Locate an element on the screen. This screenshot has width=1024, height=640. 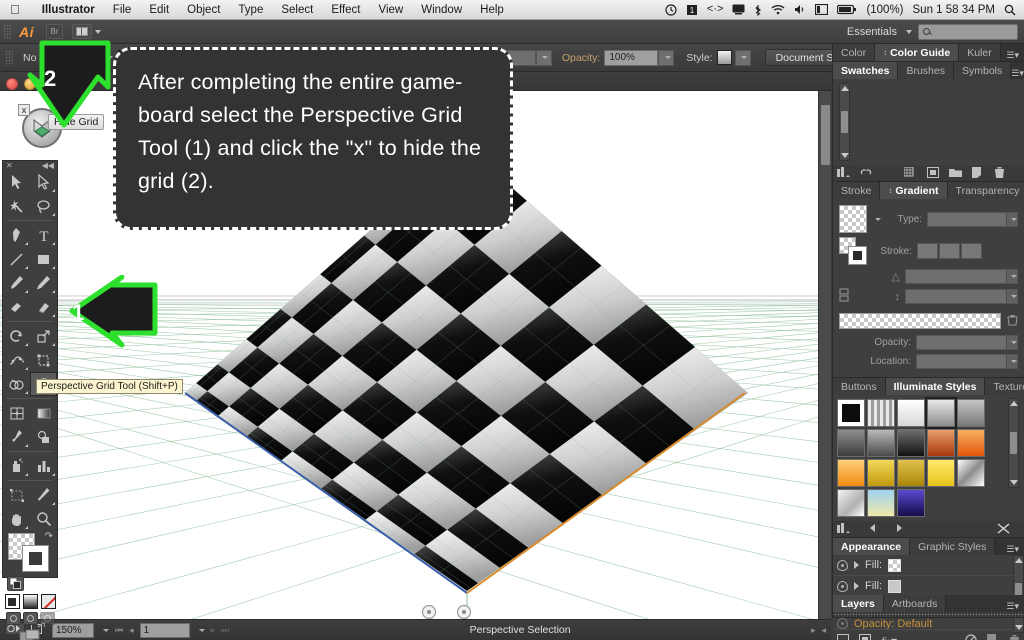
shape-builder-tool is located at coordinates (16, 384).